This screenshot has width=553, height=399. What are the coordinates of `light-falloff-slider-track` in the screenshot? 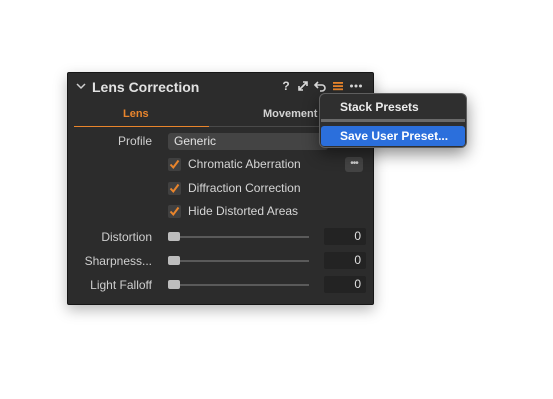 It's located at (239, 285).